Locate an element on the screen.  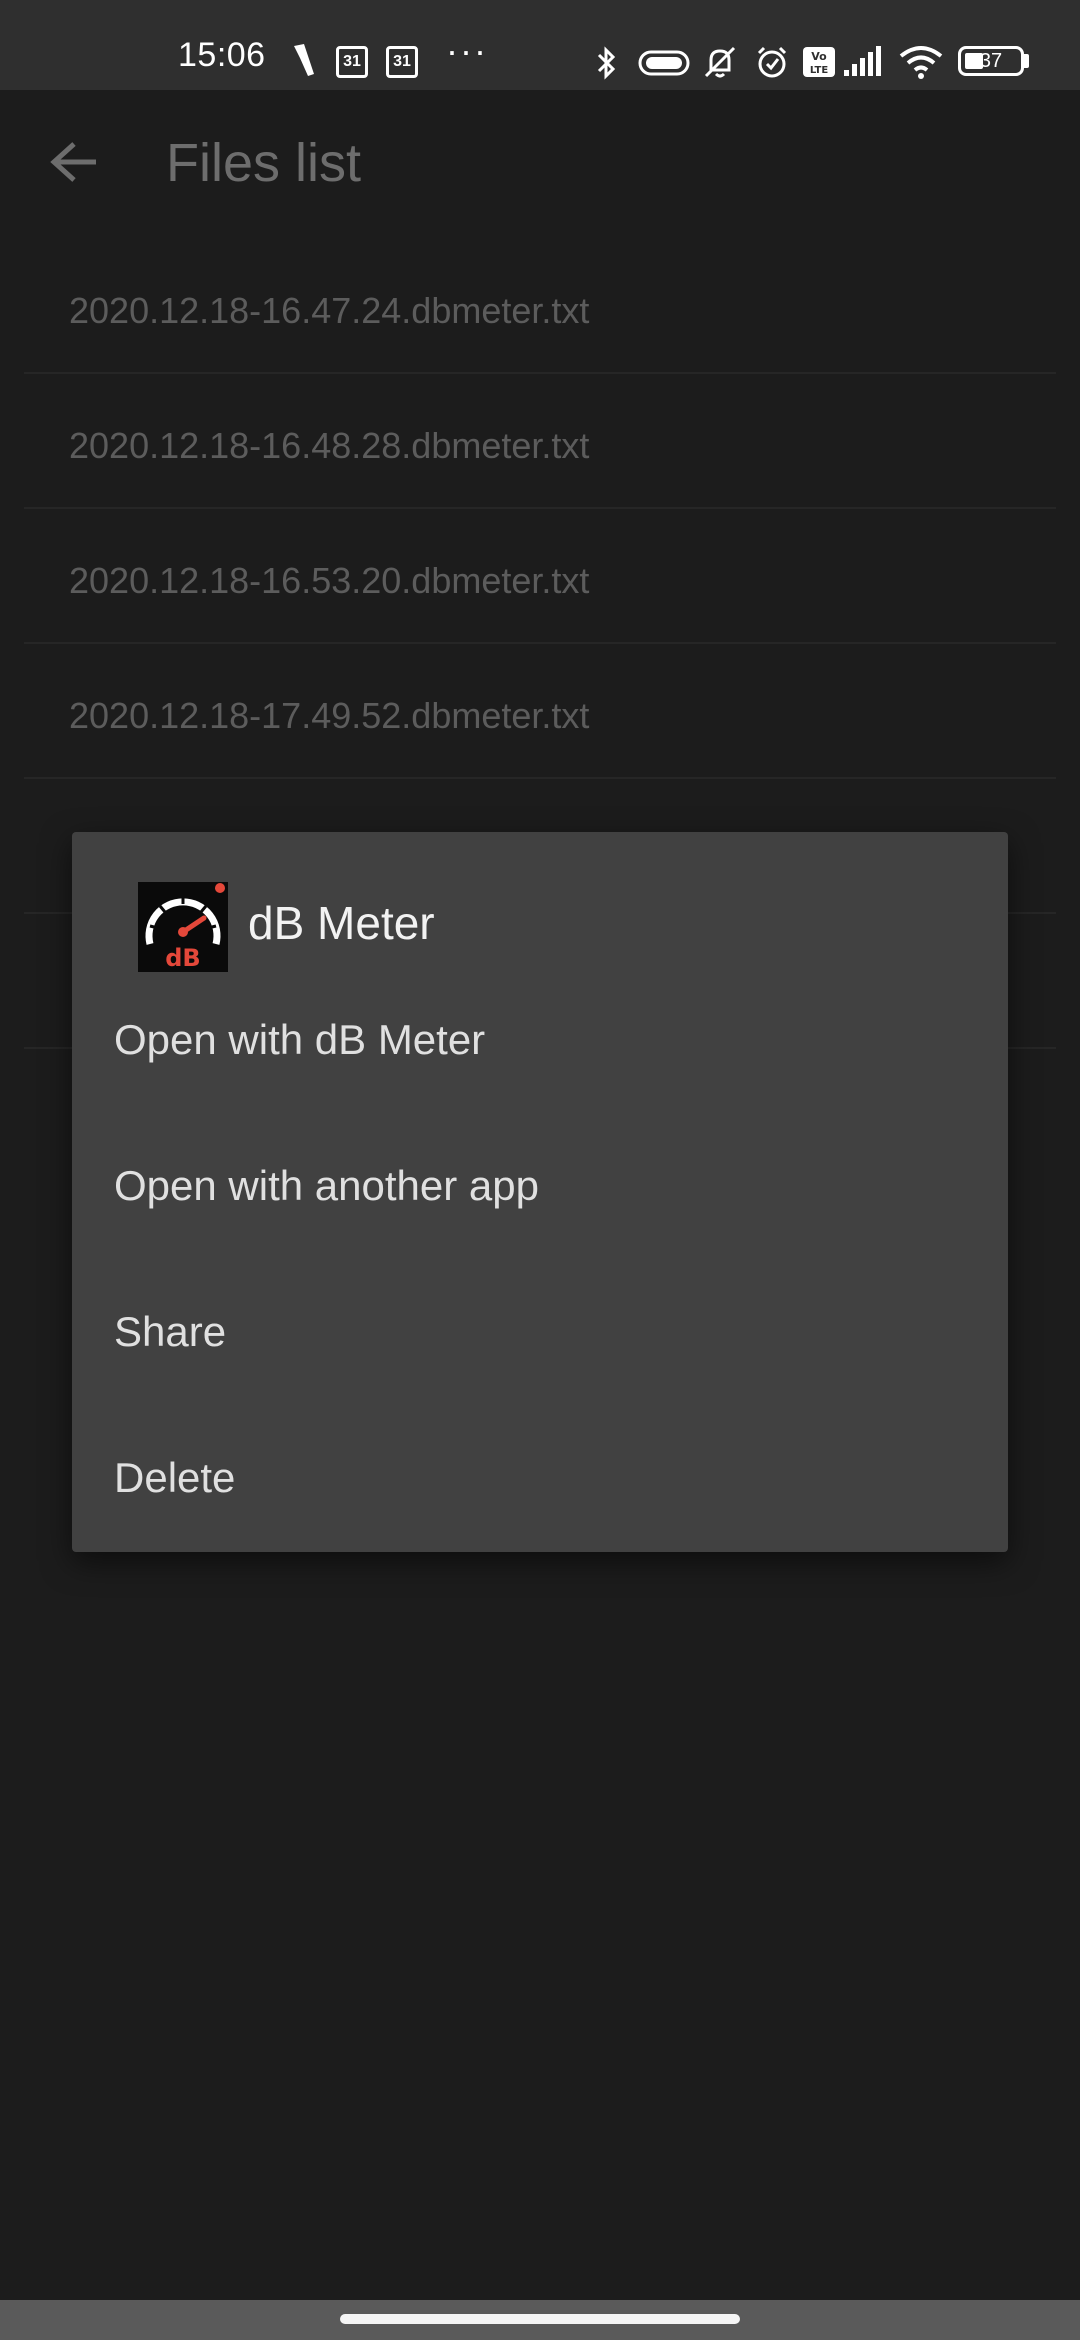
open-with-another-app-button: Open with another app is located at coordinates (540, 1191).